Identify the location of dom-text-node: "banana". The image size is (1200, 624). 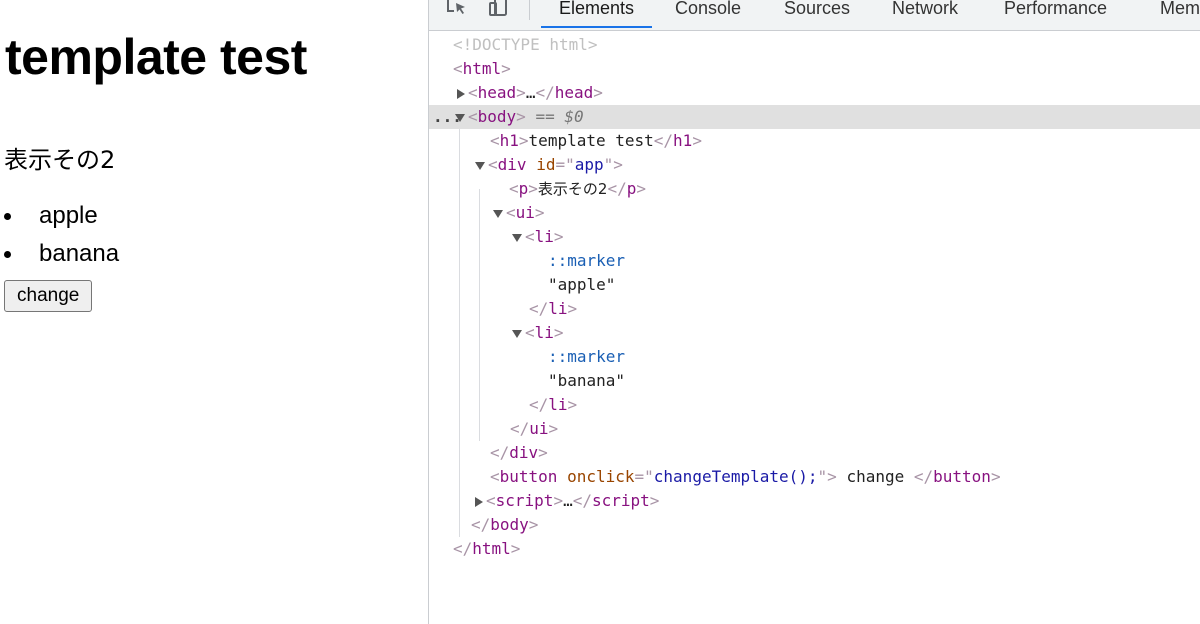
(814, 381).